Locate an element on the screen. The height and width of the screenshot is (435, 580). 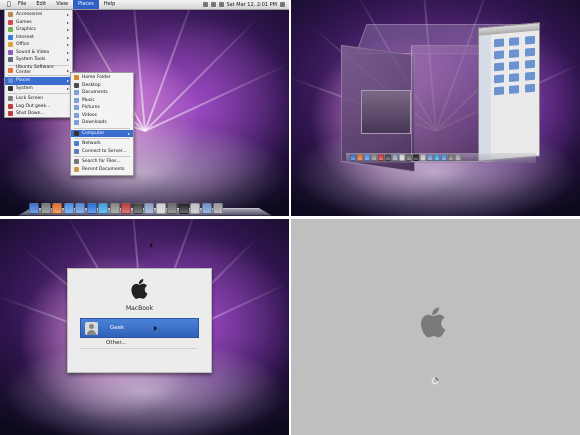
menu-item-lock-screen: Lock Screen is located at coordinates (38, 99).